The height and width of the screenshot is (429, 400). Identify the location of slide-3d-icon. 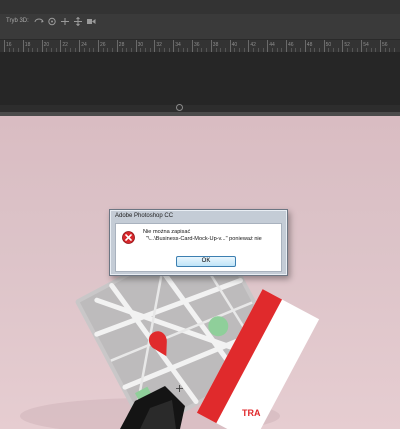
(78, 21).